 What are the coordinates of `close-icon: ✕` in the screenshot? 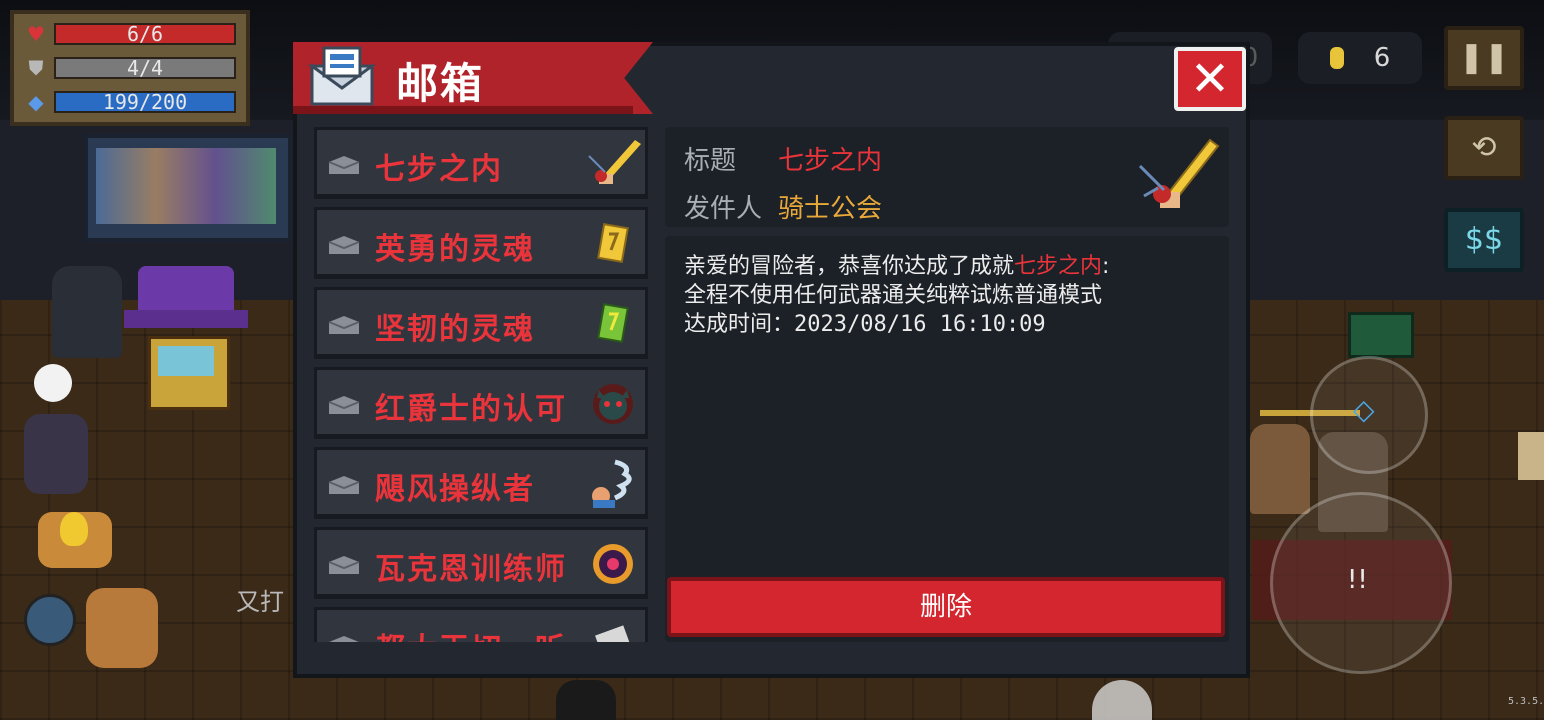 It's located at (1210, 79).